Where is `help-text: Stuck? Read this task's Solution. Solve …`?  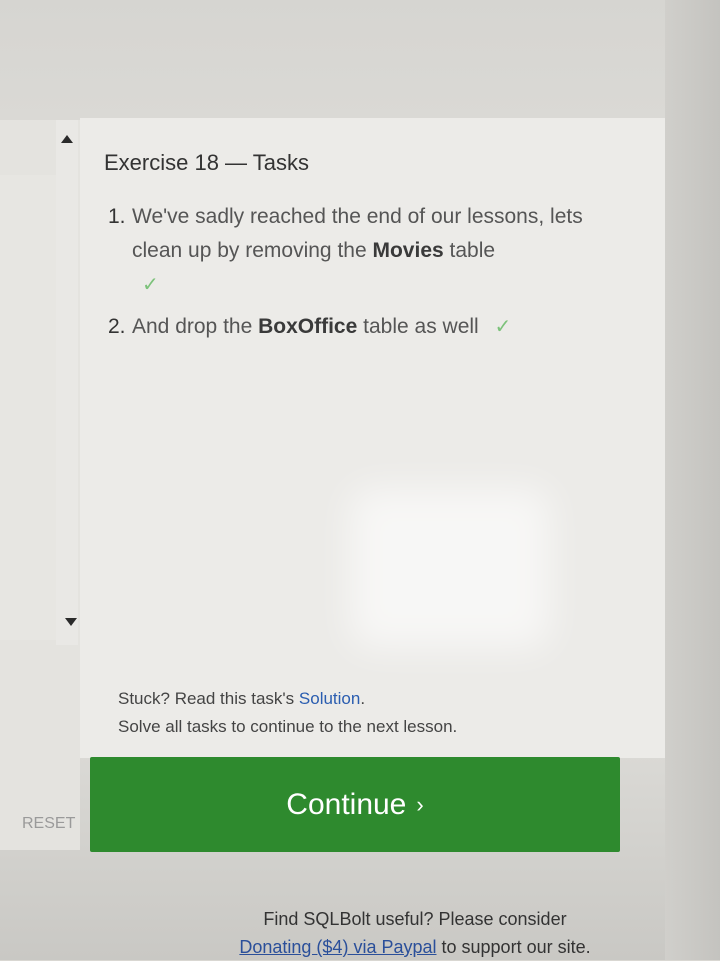 help-text: Stuck? Read this task's Solution. Solve … is located at coordinates (287, 713).